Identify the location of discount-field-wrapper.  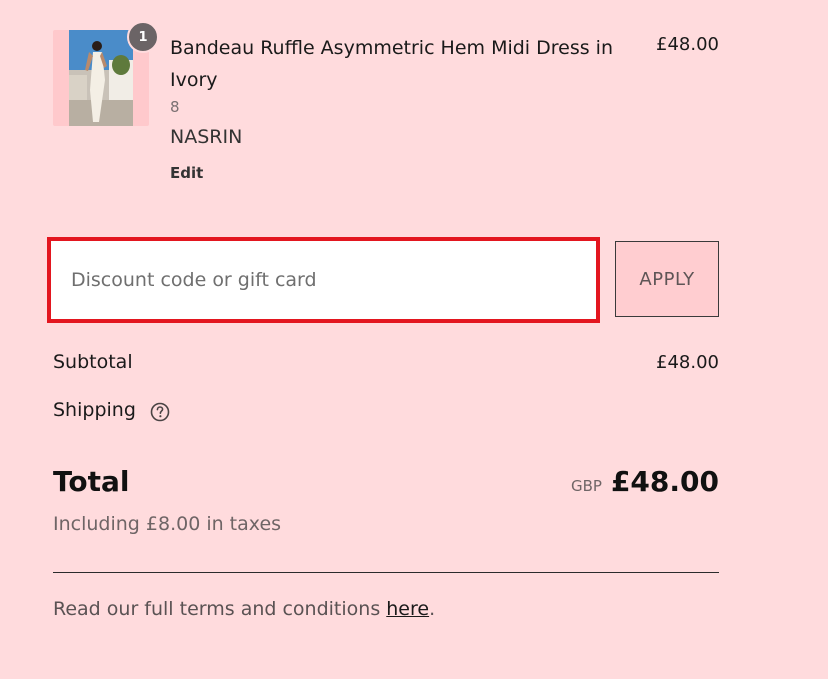
(323, 280).